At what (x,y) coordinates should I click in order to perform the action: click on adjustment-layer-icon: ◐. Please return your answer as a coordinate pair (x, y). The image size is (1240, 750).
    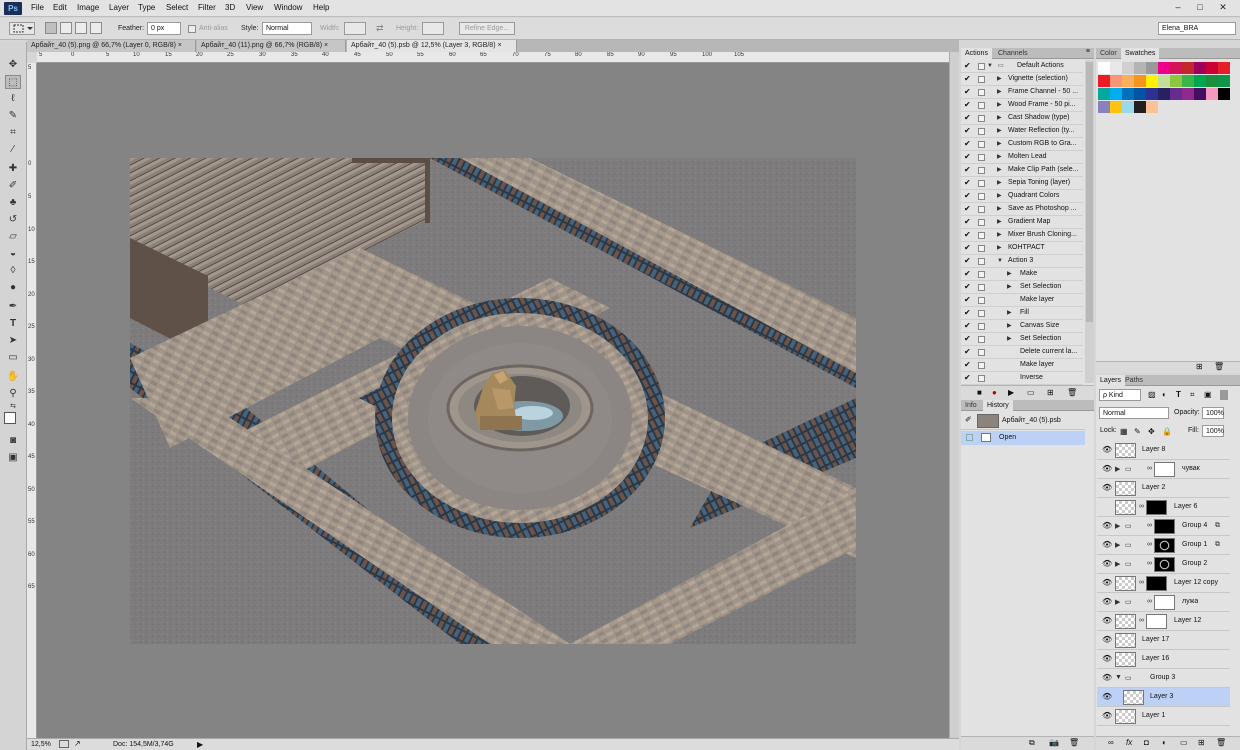
    Looking at the image, I should click on (1164, 742).